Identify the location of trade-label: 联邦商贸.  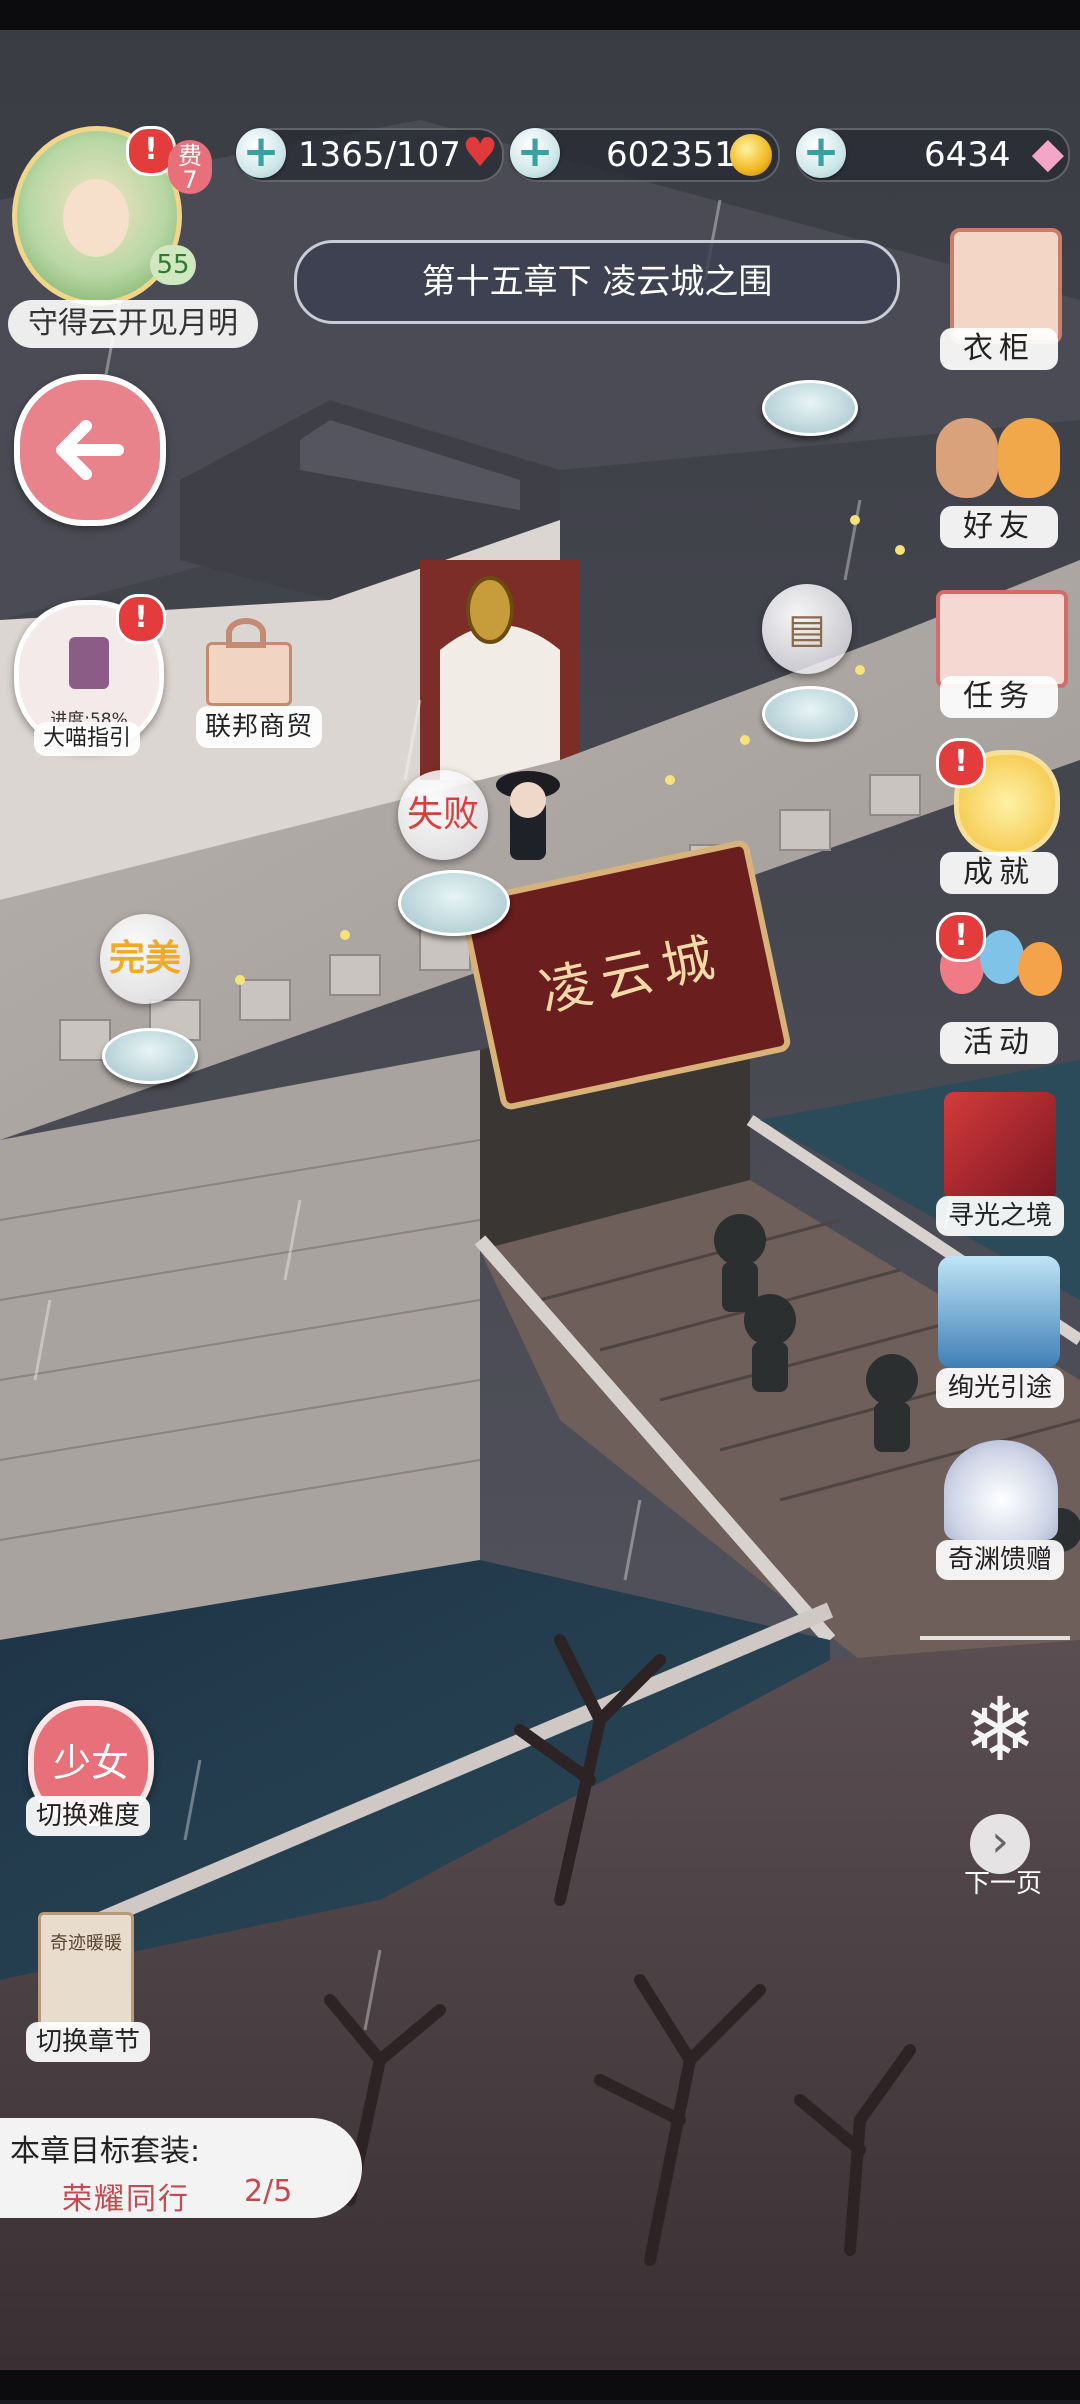
(259, 727).